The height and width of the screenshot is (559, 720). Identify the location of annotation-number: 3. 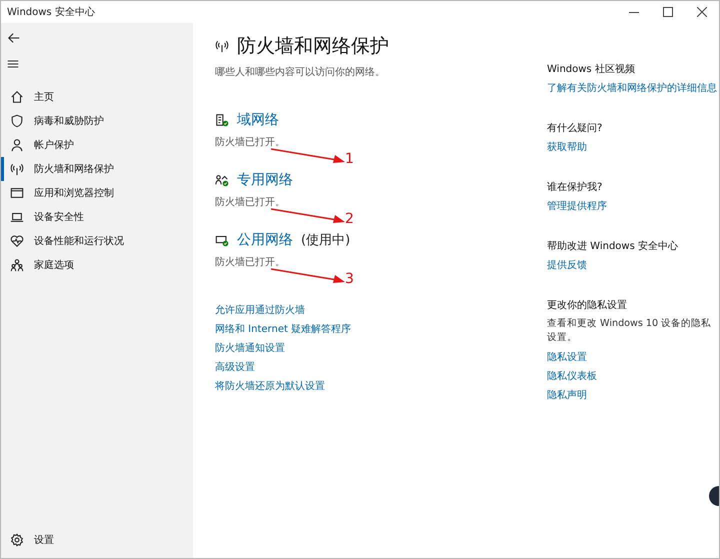
(349, 279).